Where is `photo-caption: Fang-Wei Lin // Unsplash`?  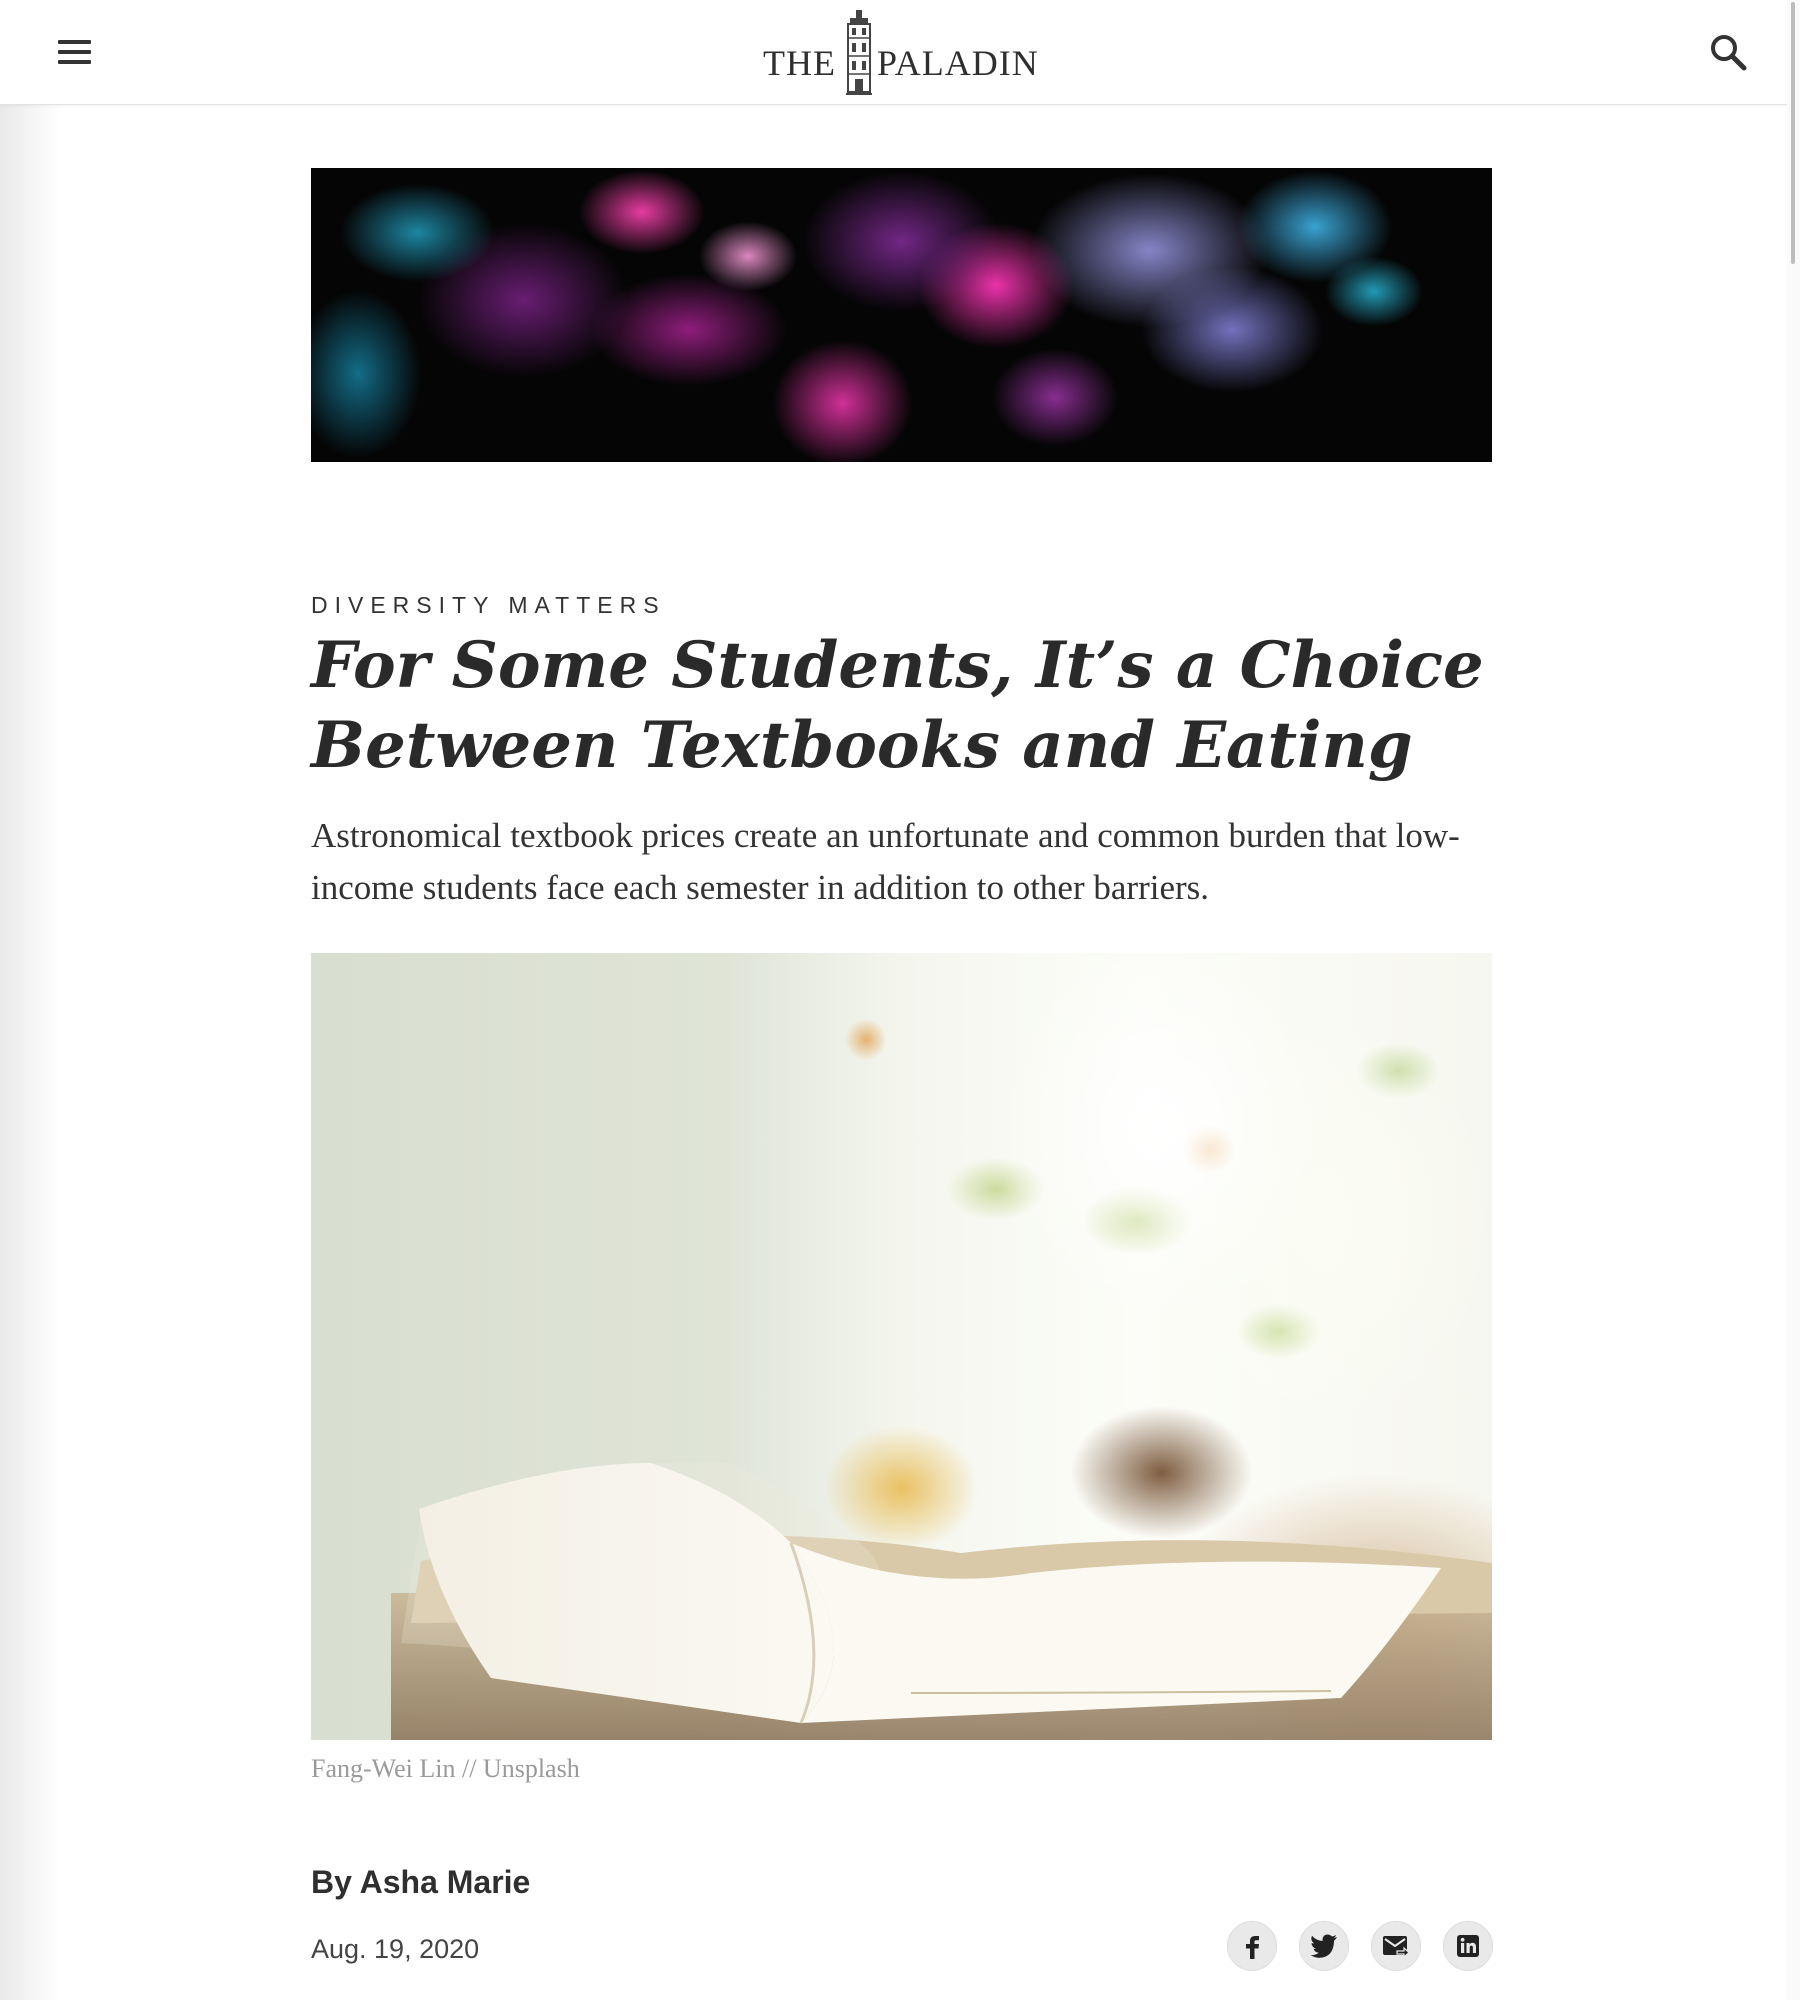 photo-caption: Fang-Wei Lin // Unsplash is located at coordinates (445, 1768).